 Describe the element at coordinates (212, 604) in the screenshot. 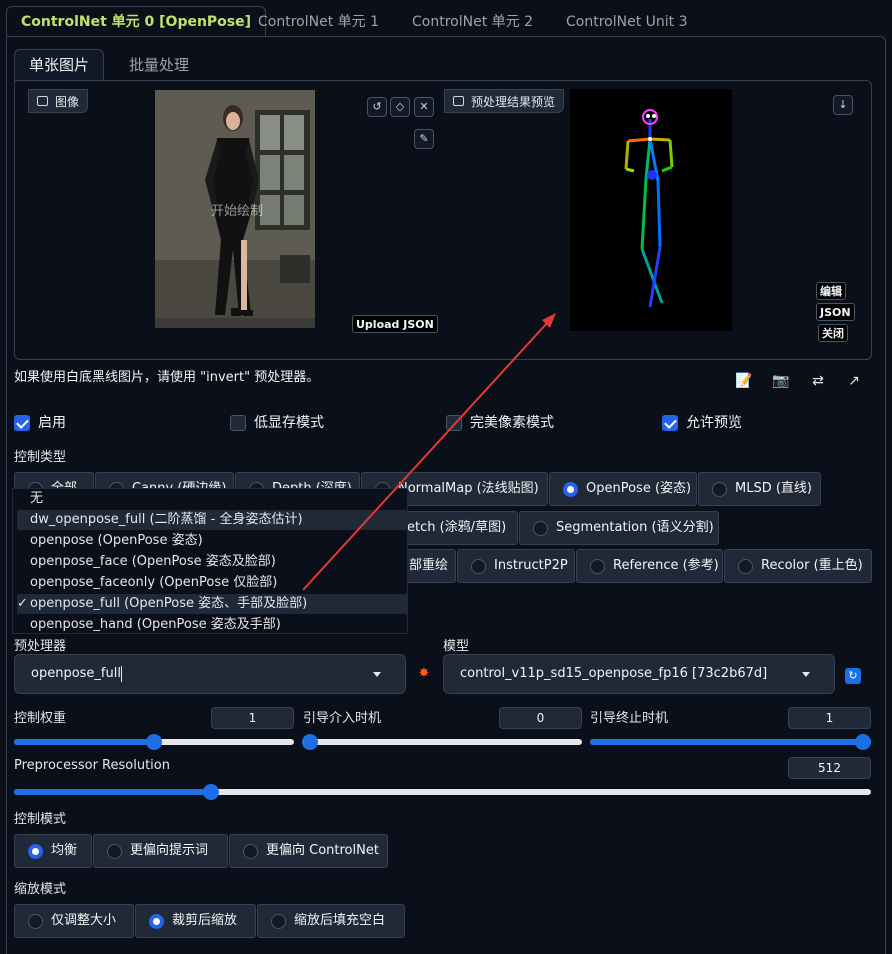

I see `dropdown-option-openpose-full: ✓ openpose_full (OpenPose 姿态、手部及脸部)` at that location.